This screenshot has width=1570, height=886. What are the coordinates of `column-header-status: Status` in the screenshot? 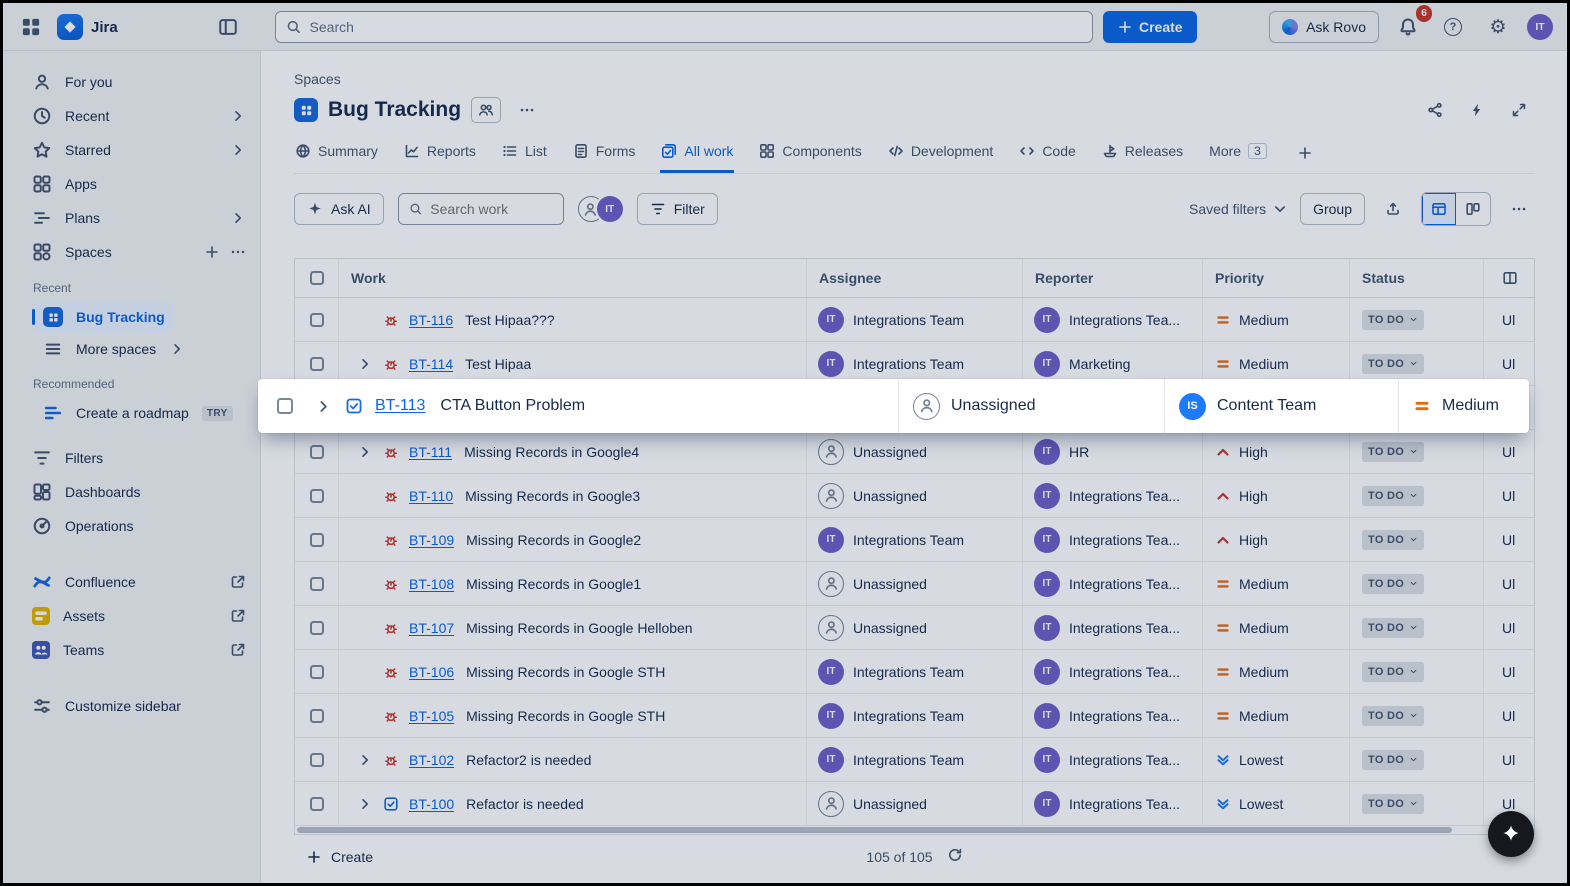 It's located at (1417, 278).